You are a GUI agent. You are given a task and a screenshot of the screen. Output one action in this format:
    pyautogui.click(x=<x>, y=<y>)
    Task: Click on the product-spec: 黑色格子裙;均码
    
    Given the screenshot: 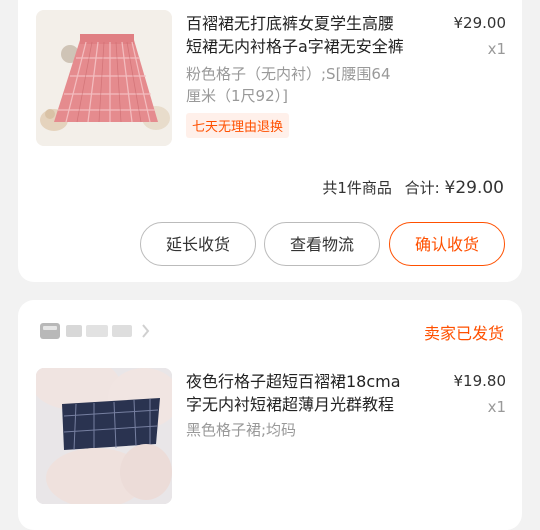 What is the action you would take?
    pyautogui.click(x=311, y=430)
    